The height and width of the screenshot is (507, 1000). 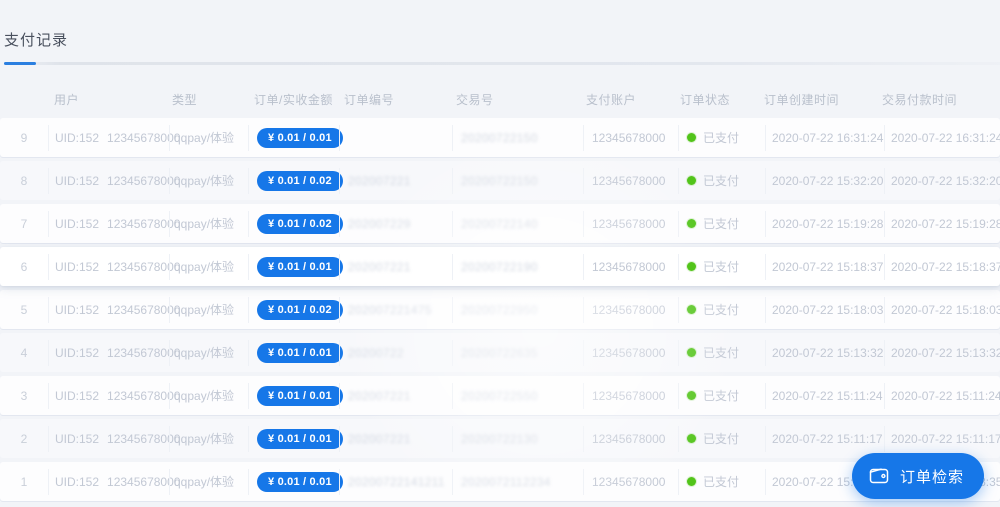 I want to click on cell-order-no: 202007229, so click(x=396, y=224).